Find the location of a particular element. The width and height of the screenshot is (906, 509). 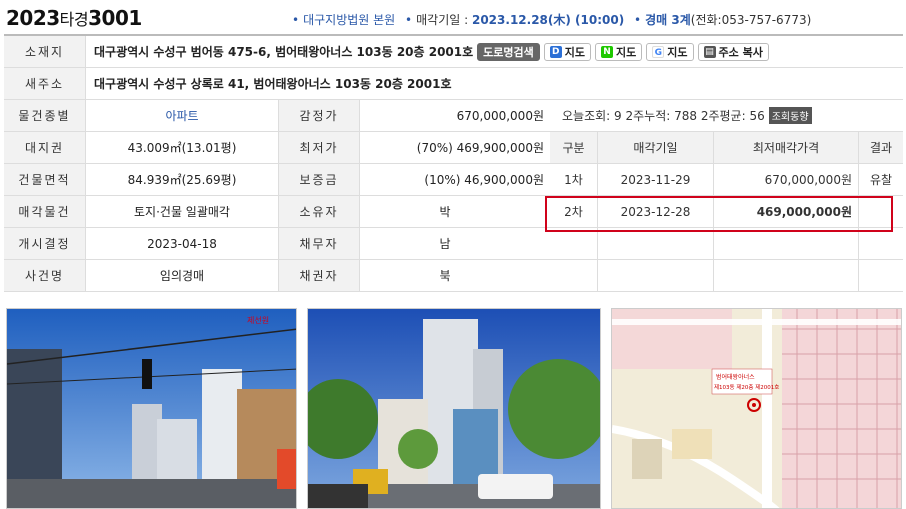

map-label-building: 범어태왕아너스 is located at coordinates (735, 377).